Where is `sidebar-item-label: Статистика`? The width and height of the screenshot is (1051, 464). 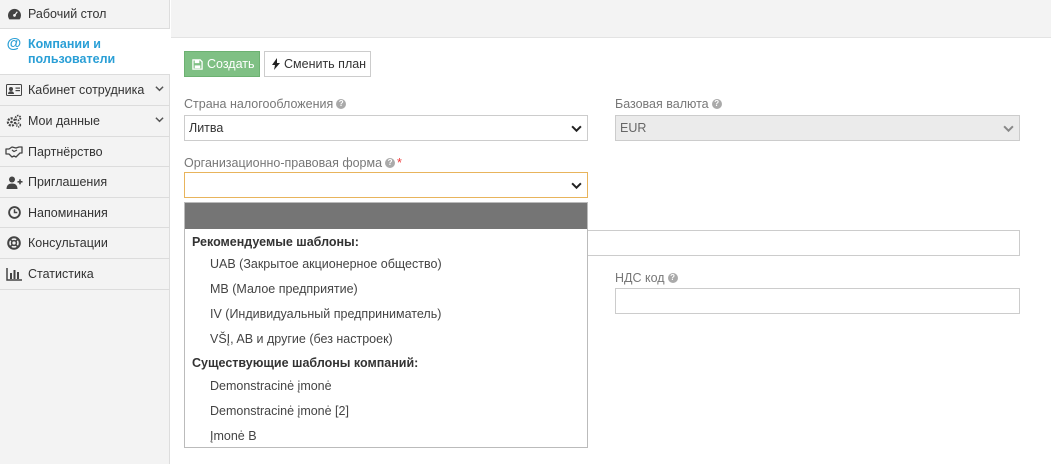
sidebar-item-label: Статистика is located at coordinates (61, 274).